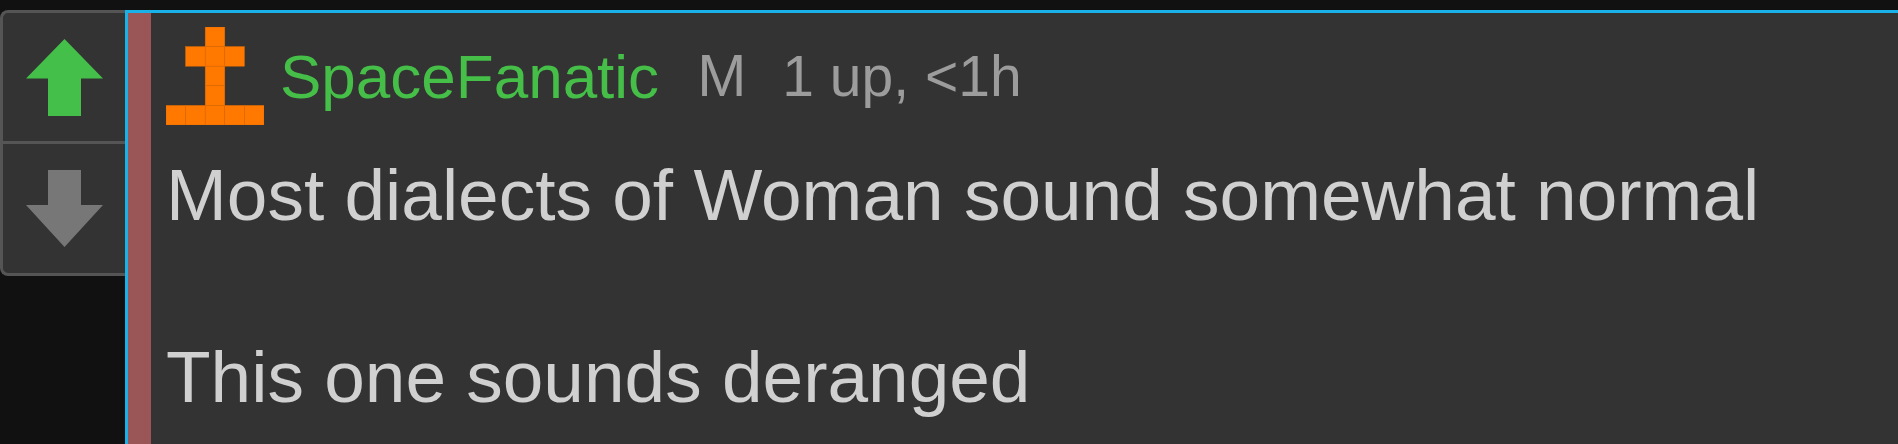  Describe the element at coordinates (62, 208) in the screenshot. I see `downvote-button` at that location.